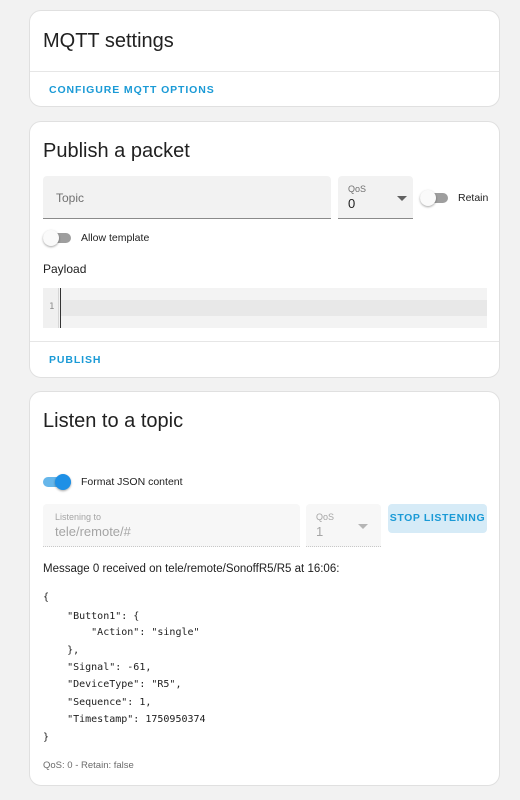  I want to click on editor-cursor, so click(60, 308).